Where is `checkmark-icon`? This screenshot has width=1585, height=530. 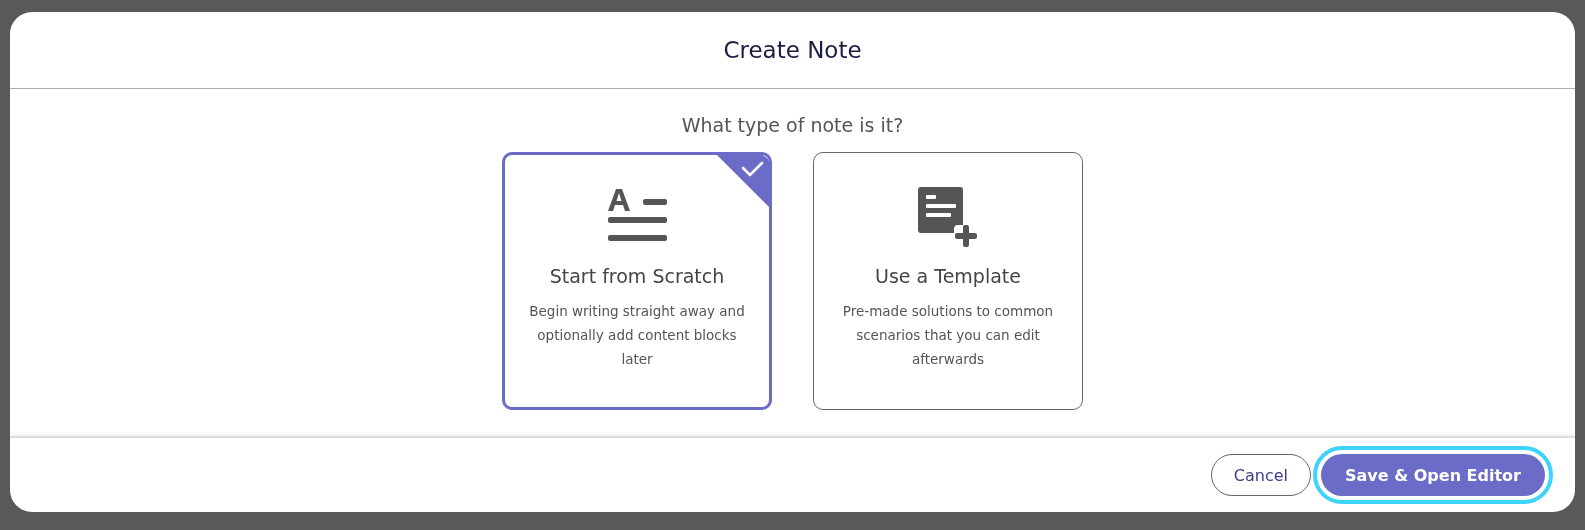
checkmark-icon is located at coordinates (743, 181).